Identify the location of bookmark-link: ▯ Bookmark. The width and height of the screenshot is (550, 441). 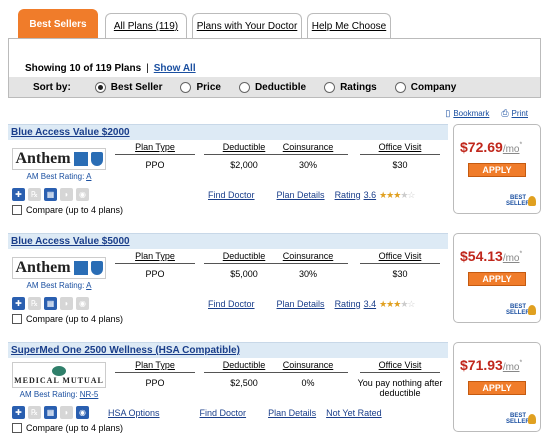
(467, 113).